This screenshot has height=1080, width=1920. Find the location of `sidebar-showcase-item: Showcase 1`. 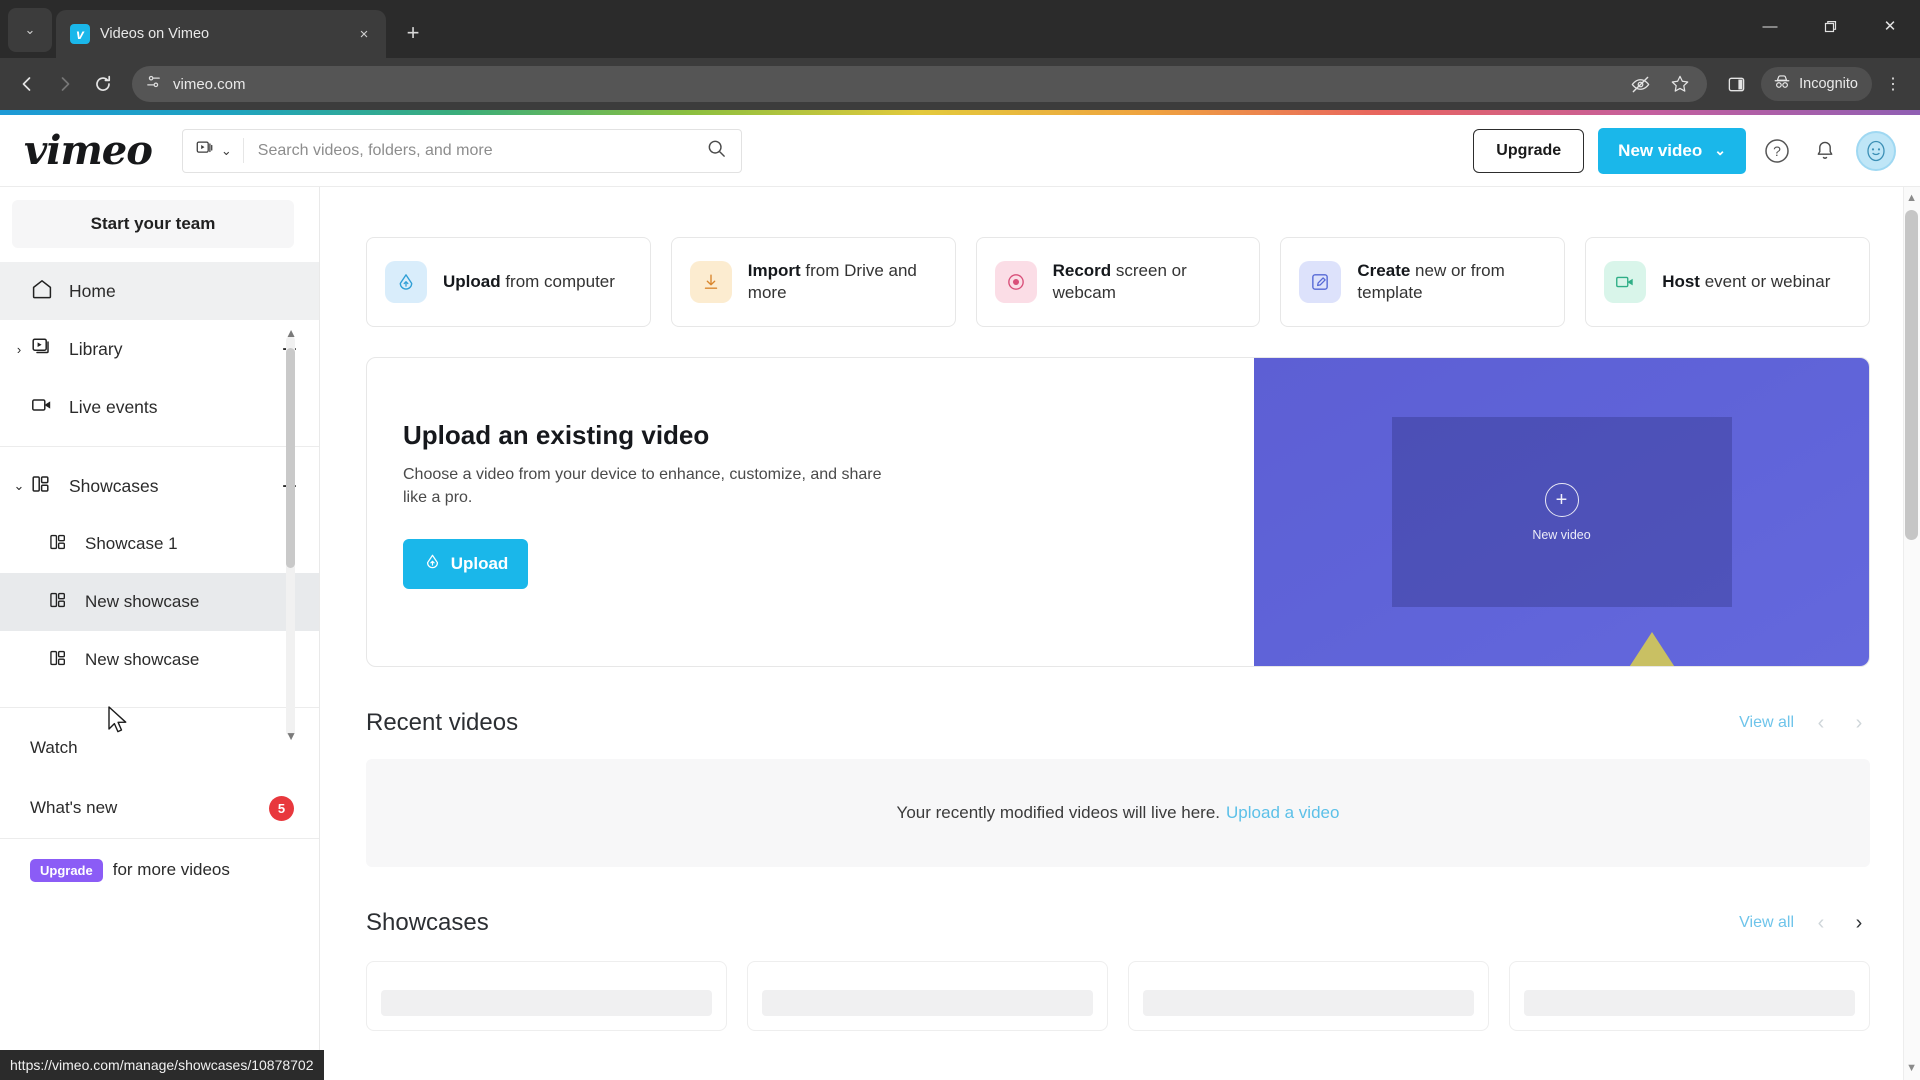

sidebar-showcase-item: Showcase 1 is located at coordinates (159, 544).